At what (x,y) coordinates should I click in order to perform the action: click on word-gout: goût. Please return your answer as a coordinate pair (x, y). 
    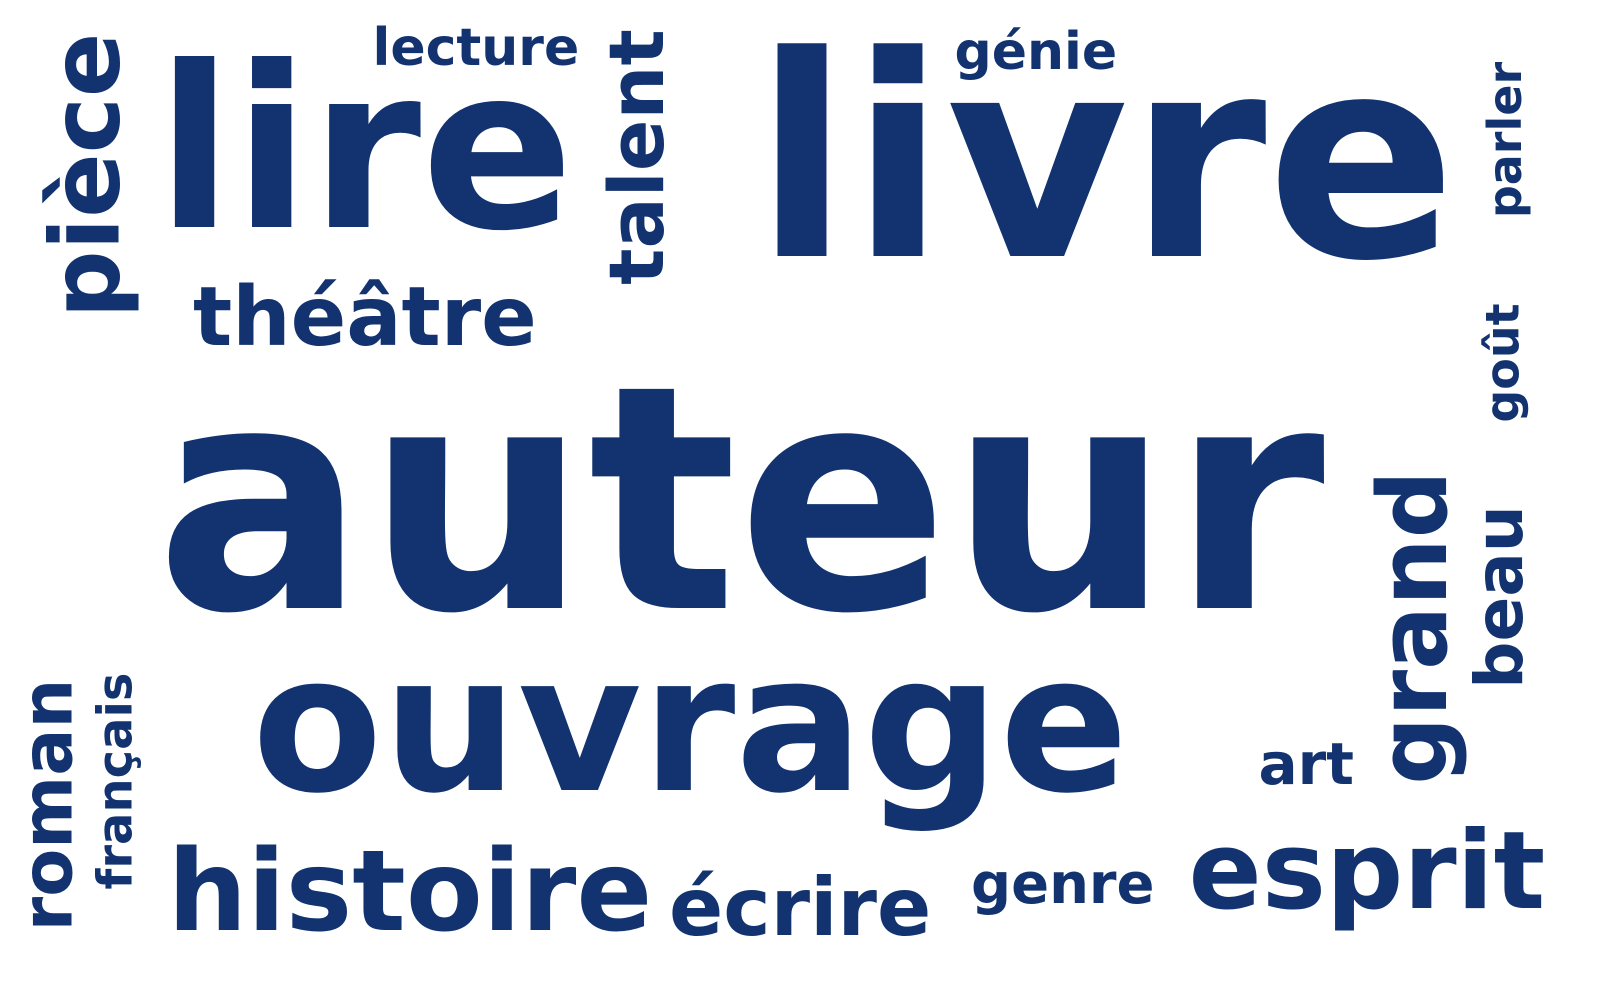
    Looking at the image, I should click on (1502, 363).